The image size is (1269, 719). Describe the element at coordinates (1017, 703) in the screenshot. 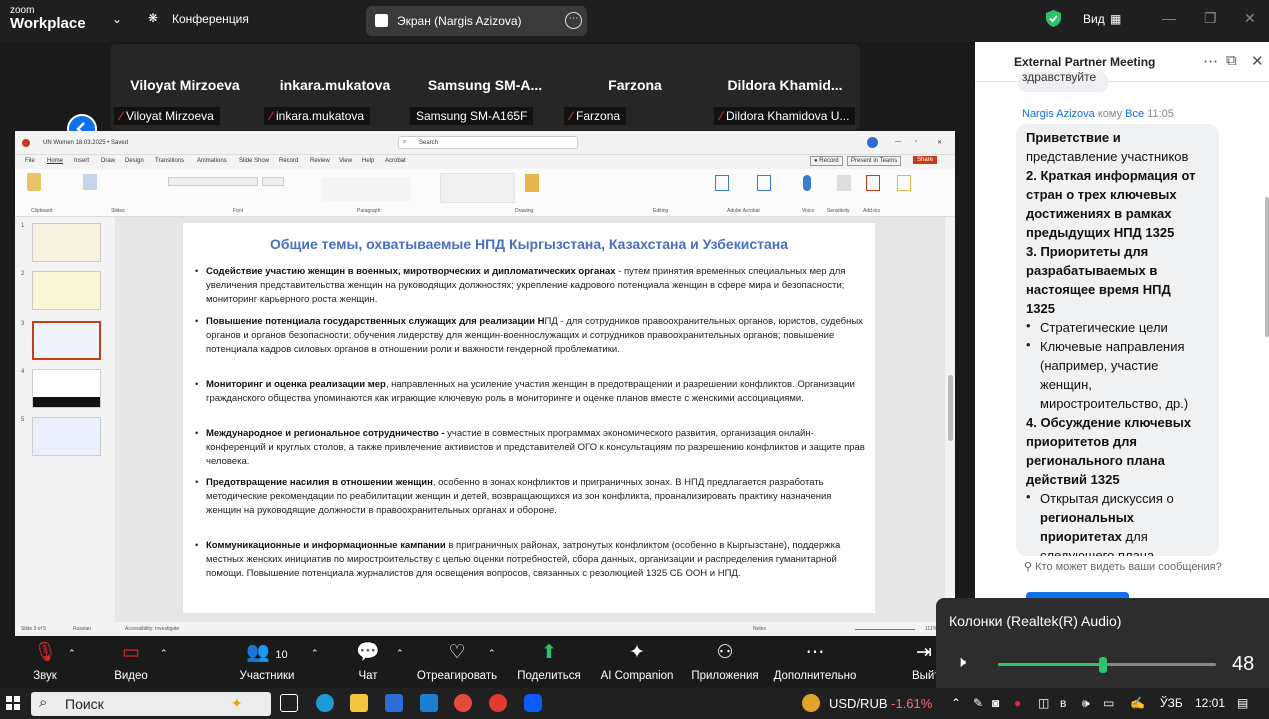

I see `tray-antivirus-icon: ●` at that location.